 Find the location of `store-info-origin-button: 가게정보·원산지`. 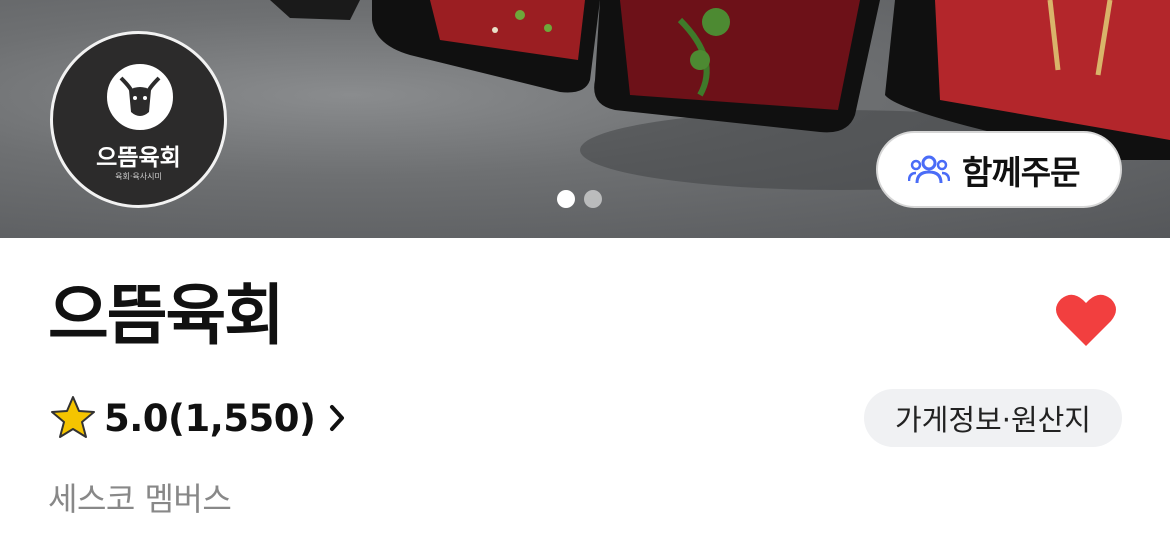

store-info-origin-button: 가게정보·원산지 is located at coordinates (993, 418).